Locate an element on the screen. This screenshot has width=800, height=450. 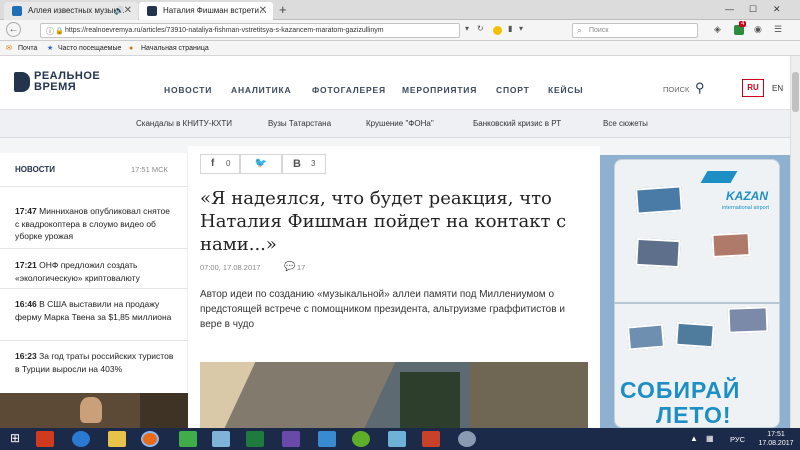
close-window-icon: ✕ is located at coordinates (777, 9).